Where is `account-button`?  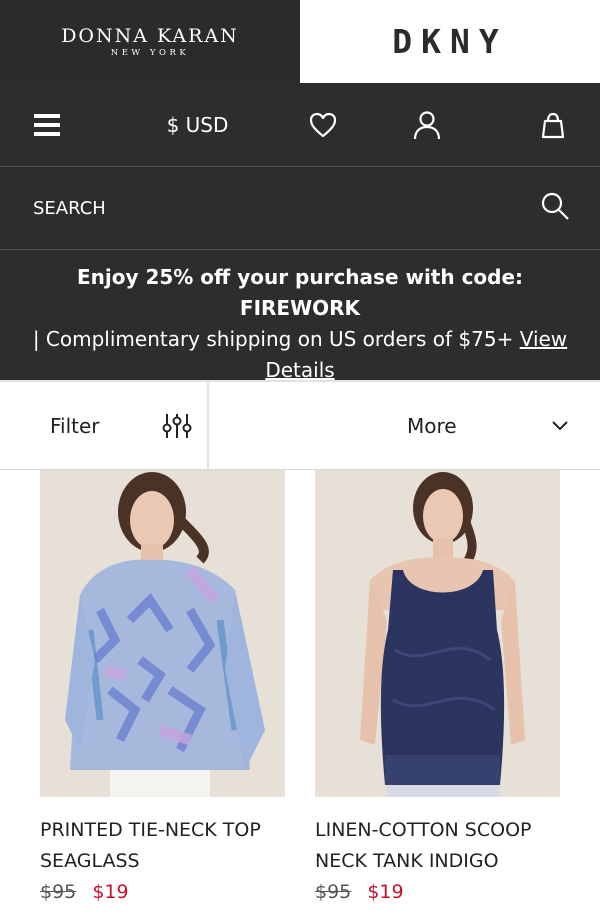 account-button is located at coordinates (427, 125).